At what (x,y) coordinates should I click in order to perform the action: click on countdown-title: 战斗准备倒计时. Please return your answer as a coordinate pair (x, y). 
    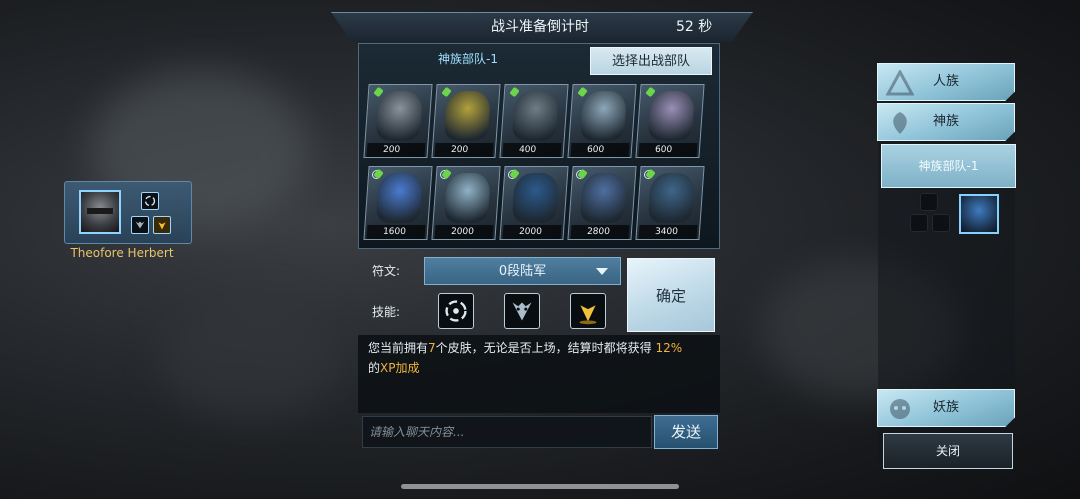
    Looking at the image, I should click on (540, 27).